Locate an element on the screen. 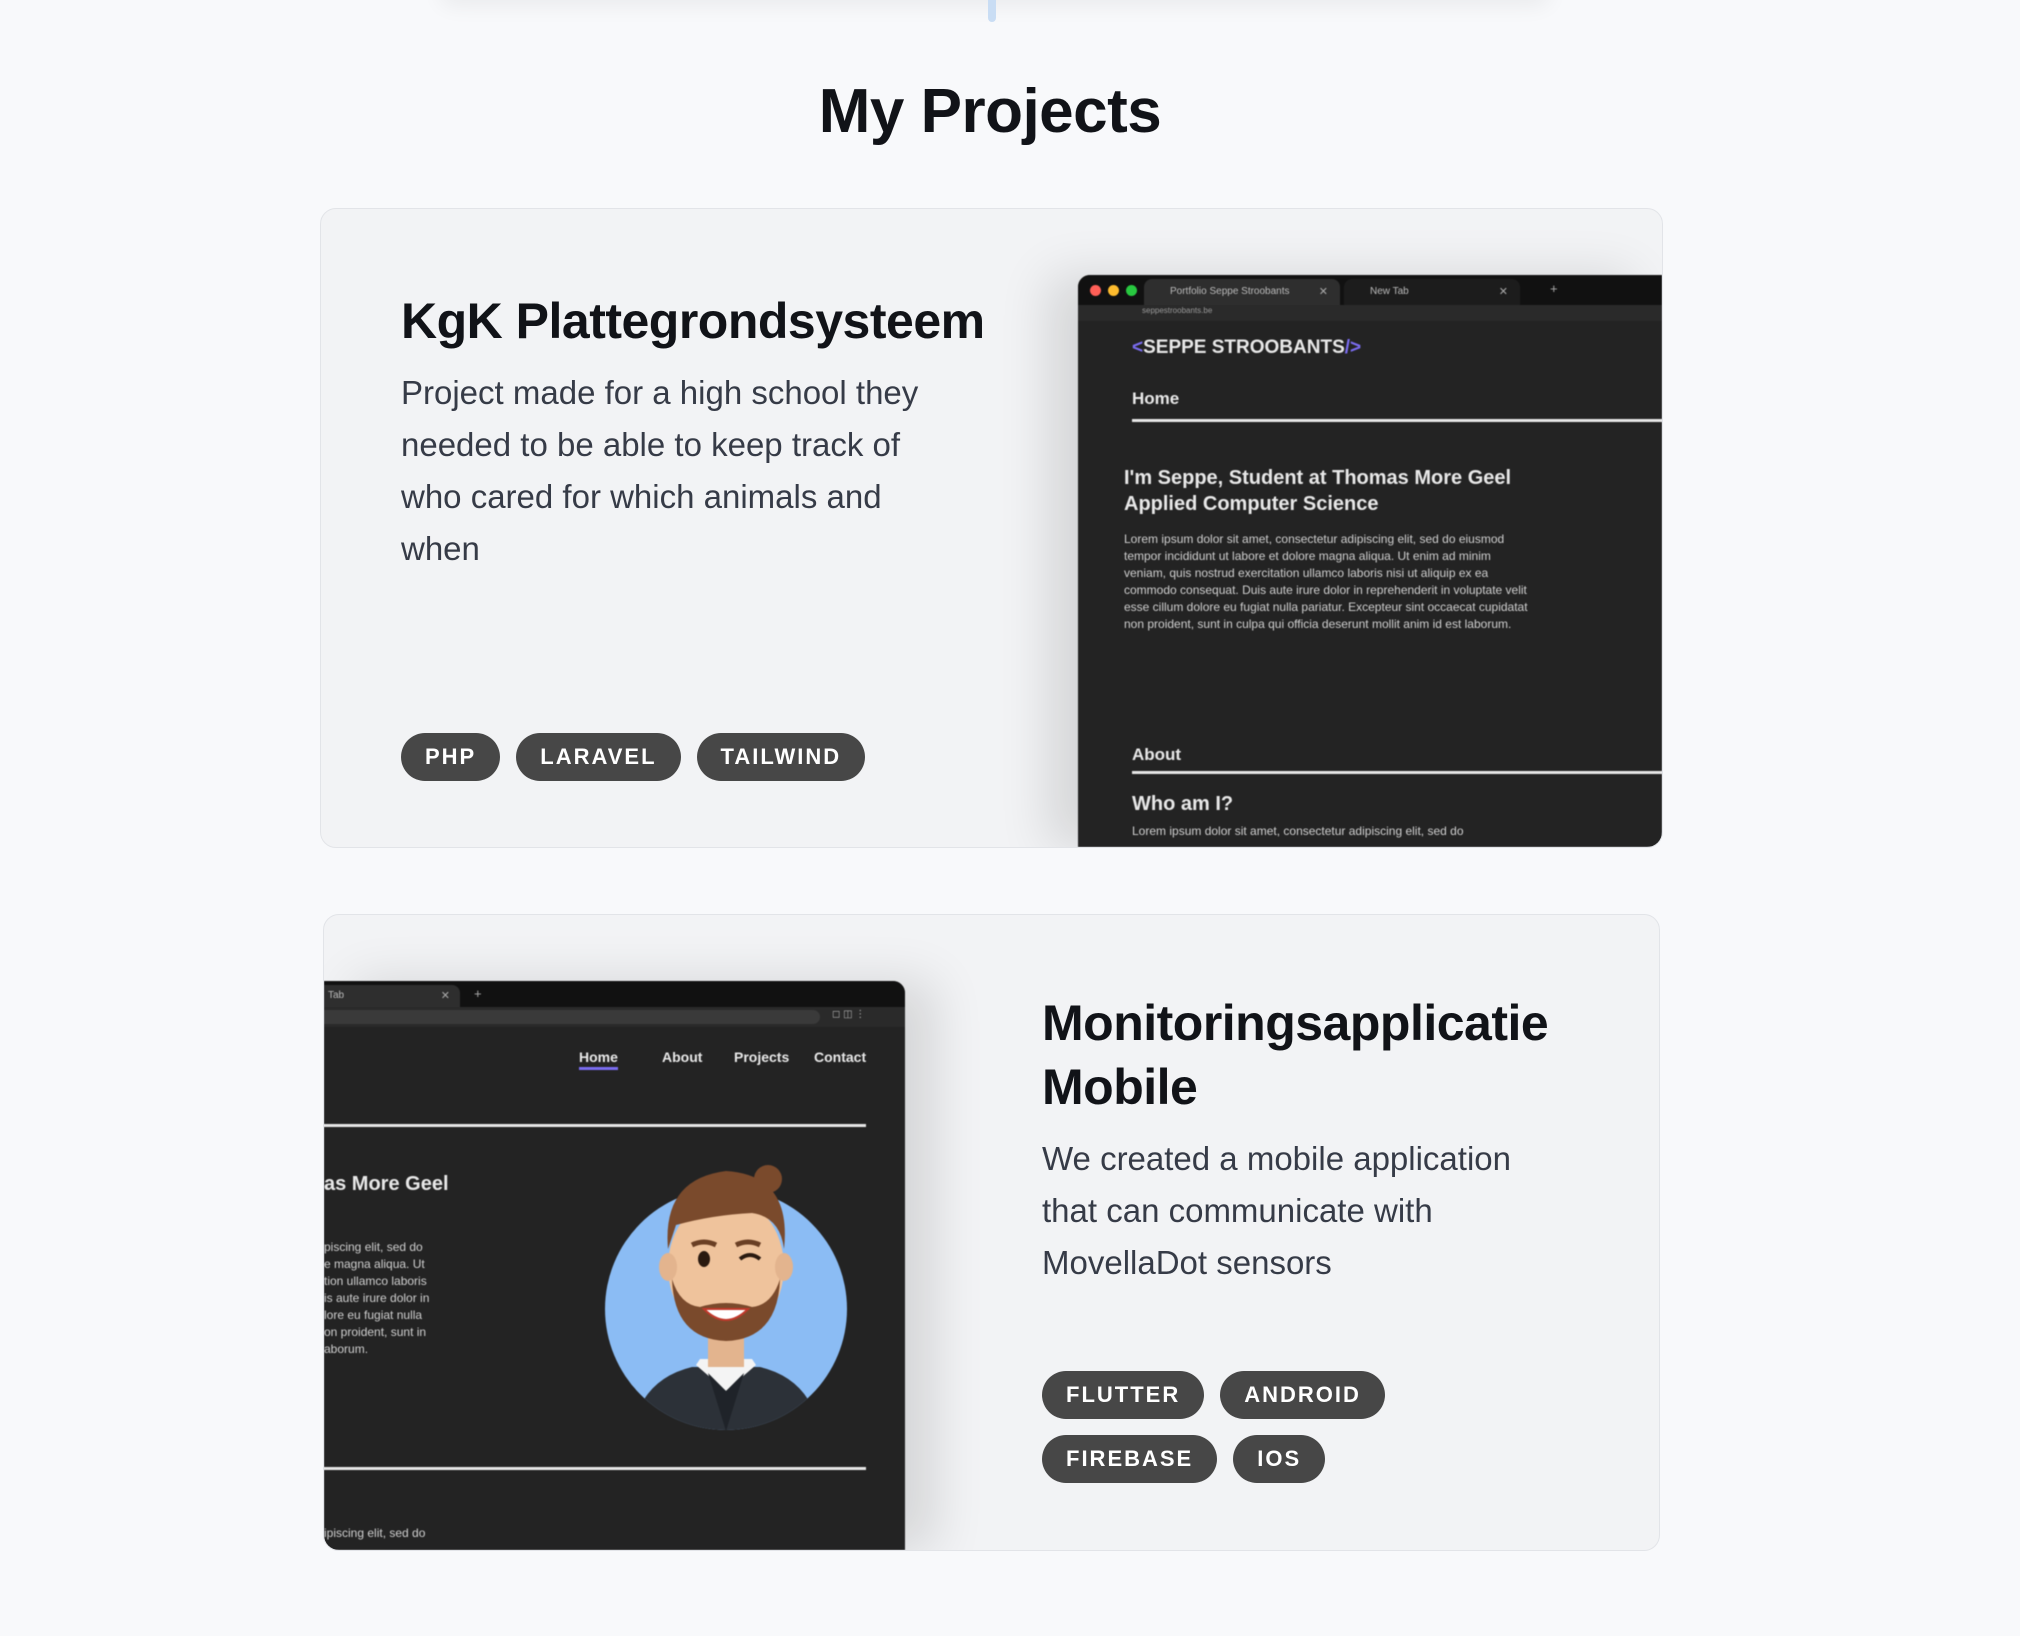 Image resolution: width=2020 pixels, height=1636 pixels. tag-list: PHP LARAVEL TAILWIND is located at coordinates (671, 757).